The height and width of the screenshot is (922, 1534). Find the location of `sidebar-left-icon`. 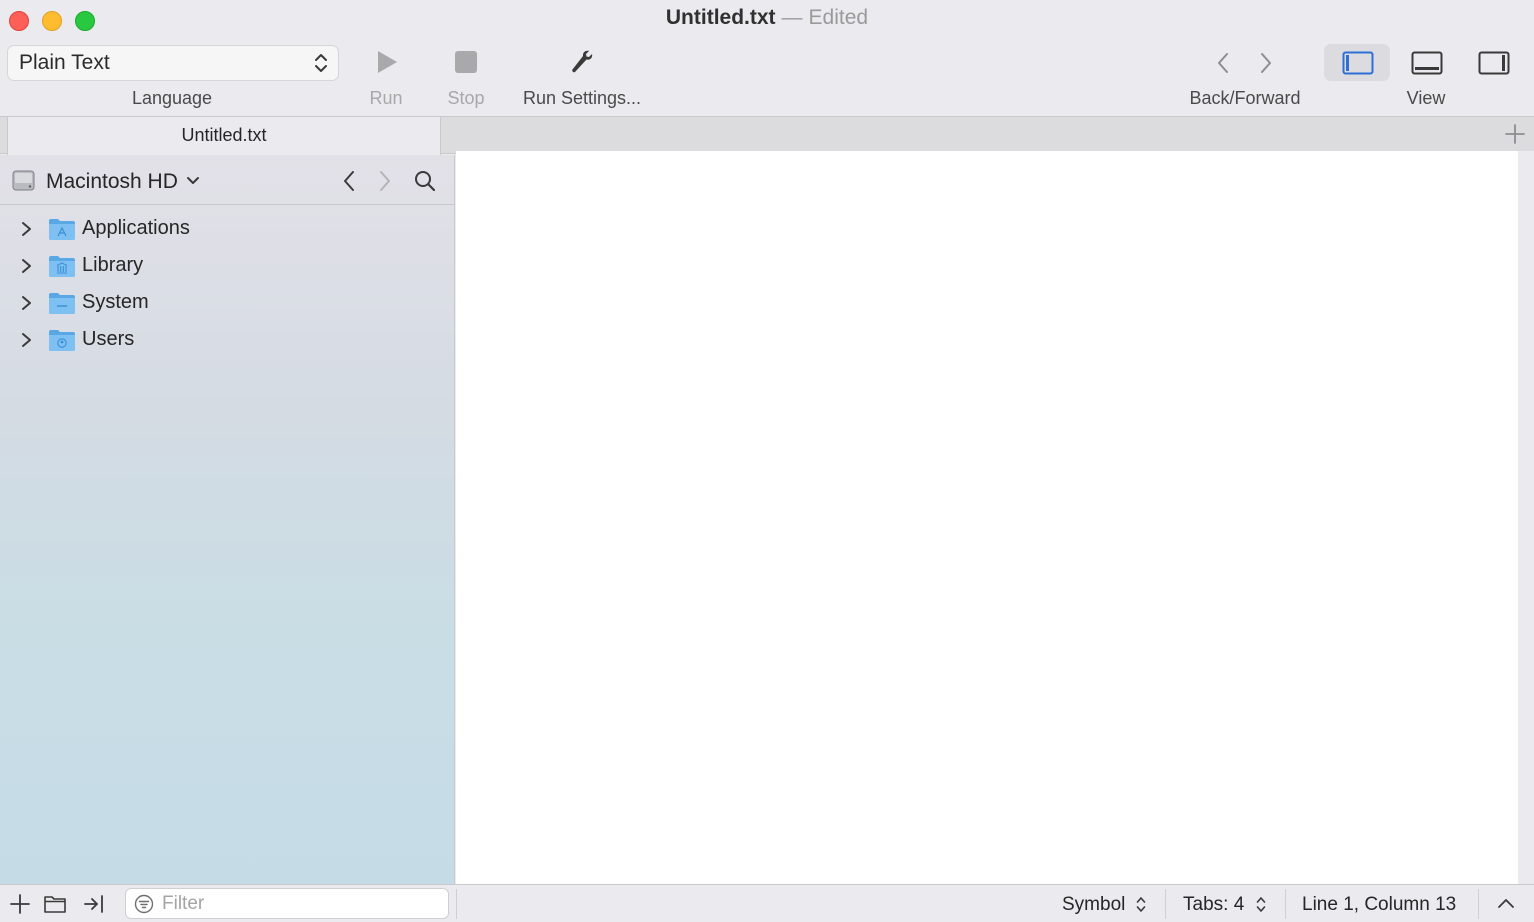

sidebar-left-icon is located at coordinates (1358, 63).